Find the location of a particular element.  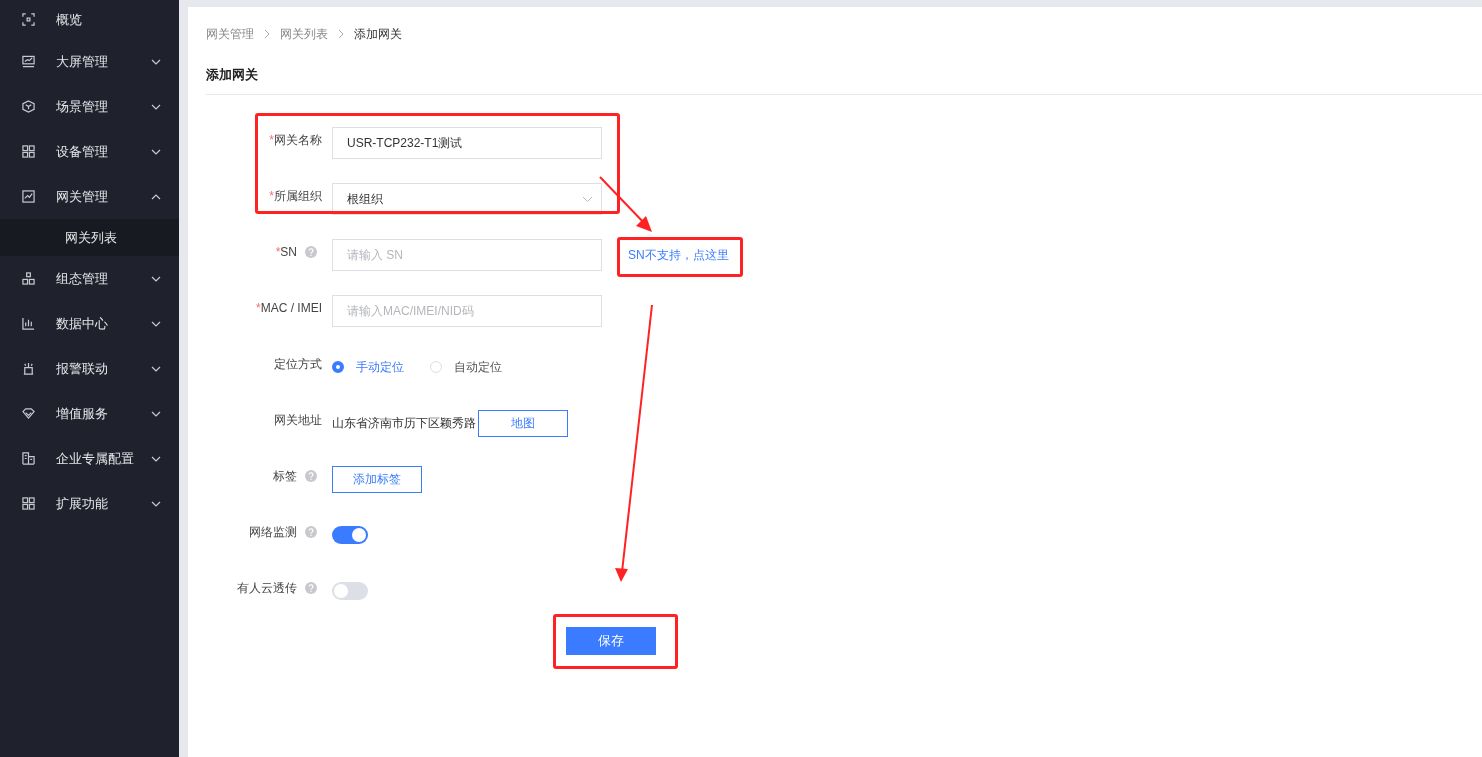

field-label: 定位方式 is located at coordinates (298, 364).